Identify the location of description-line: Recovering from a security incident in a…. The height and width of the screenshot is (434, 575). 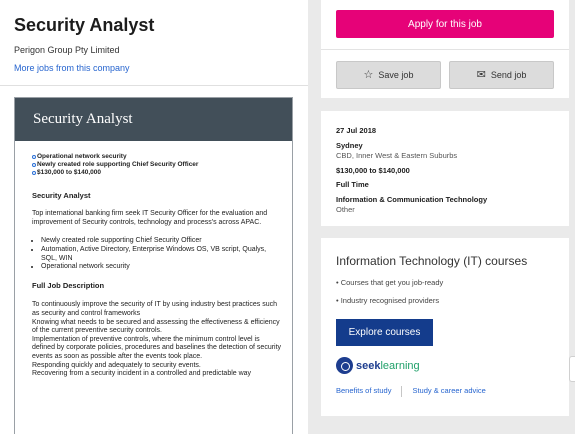
(142, 374).